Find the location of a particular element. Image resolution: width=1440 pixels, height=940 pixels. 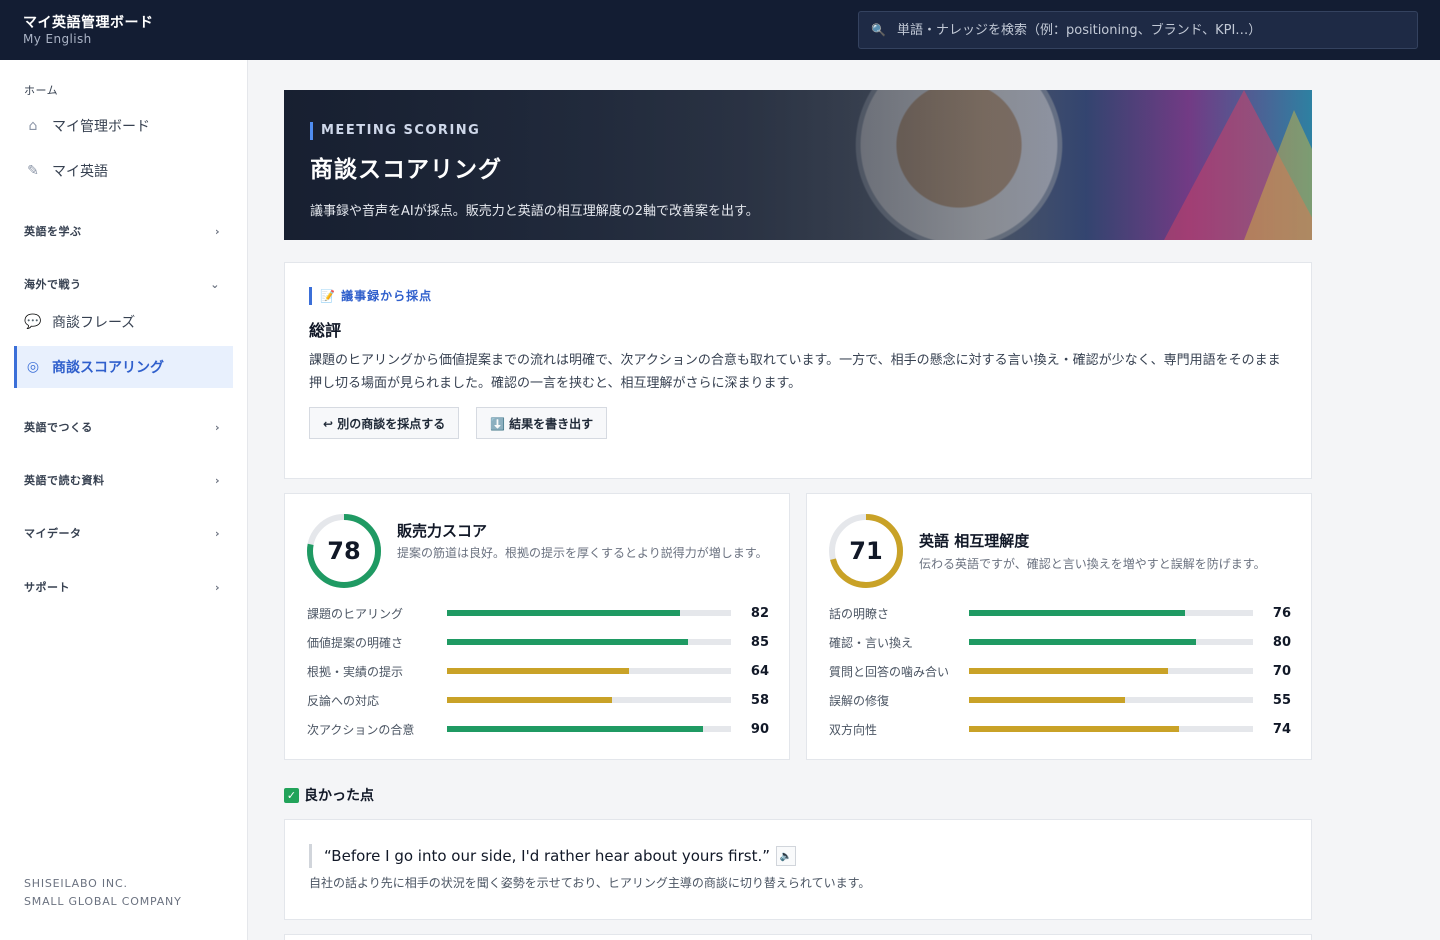

search-box: 🔍 is located at coordinates (1138, 30).